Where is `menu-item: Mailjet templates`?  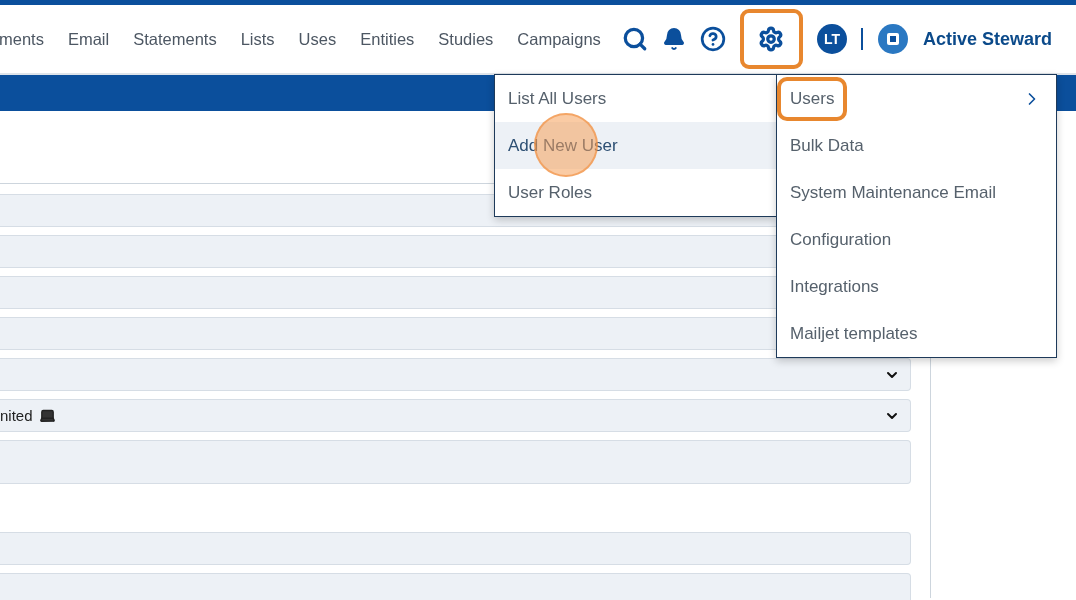 menu-item: Mailjet templates is located at coordinates (916, 333).